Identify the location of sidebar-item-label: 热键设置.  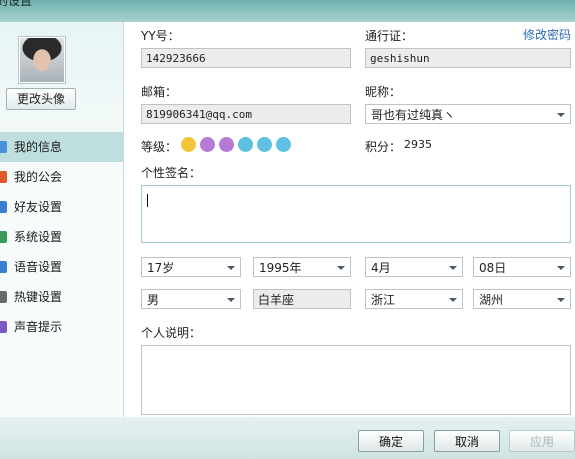
(38, 297).